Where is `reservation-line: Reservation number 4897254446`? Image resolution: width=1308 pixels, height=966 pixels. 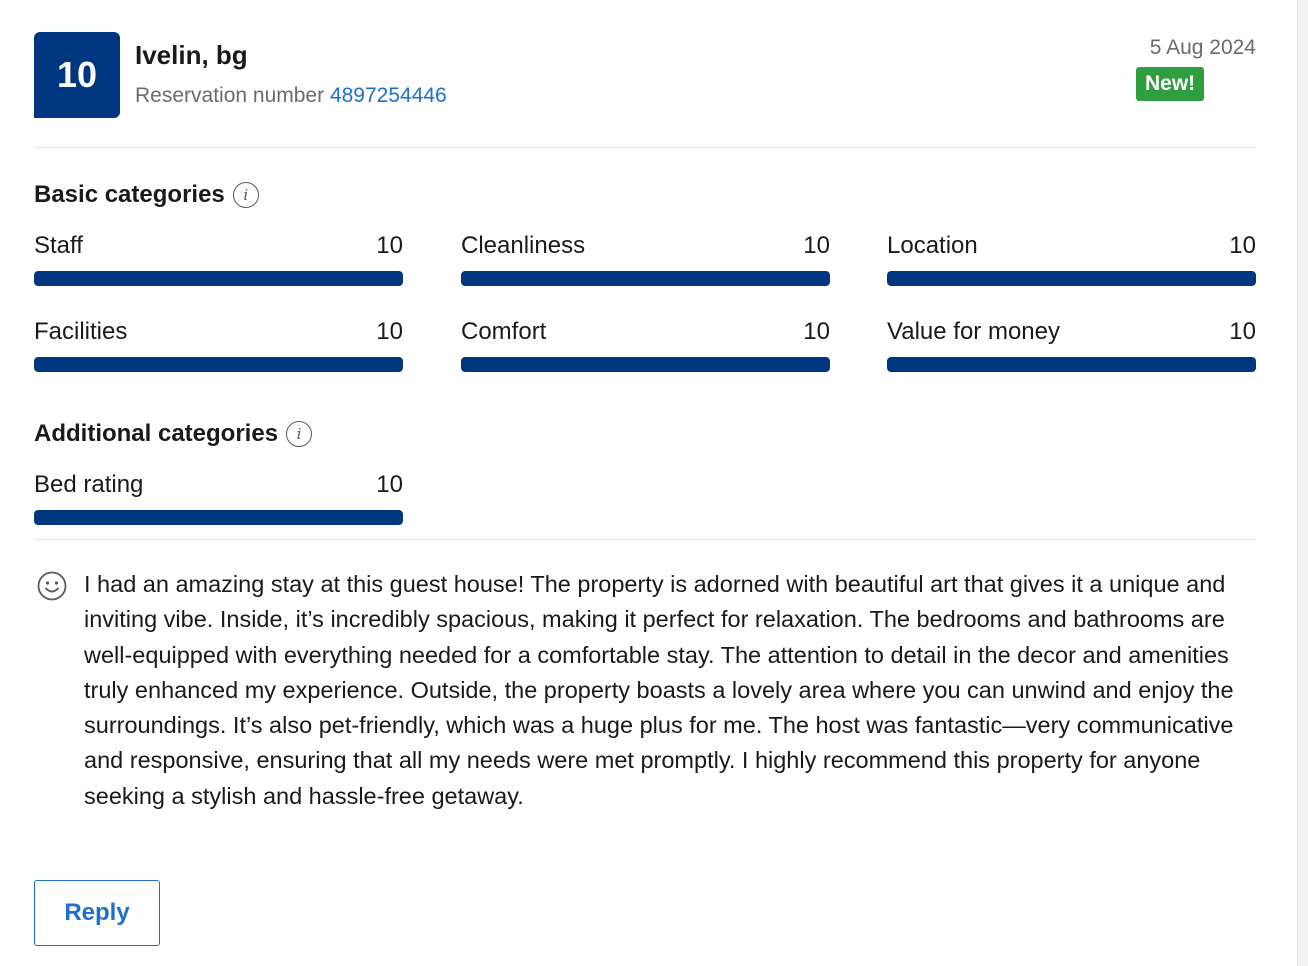
reservation-line: Reservation number 4897254446 is located at coordinates (291, 96).